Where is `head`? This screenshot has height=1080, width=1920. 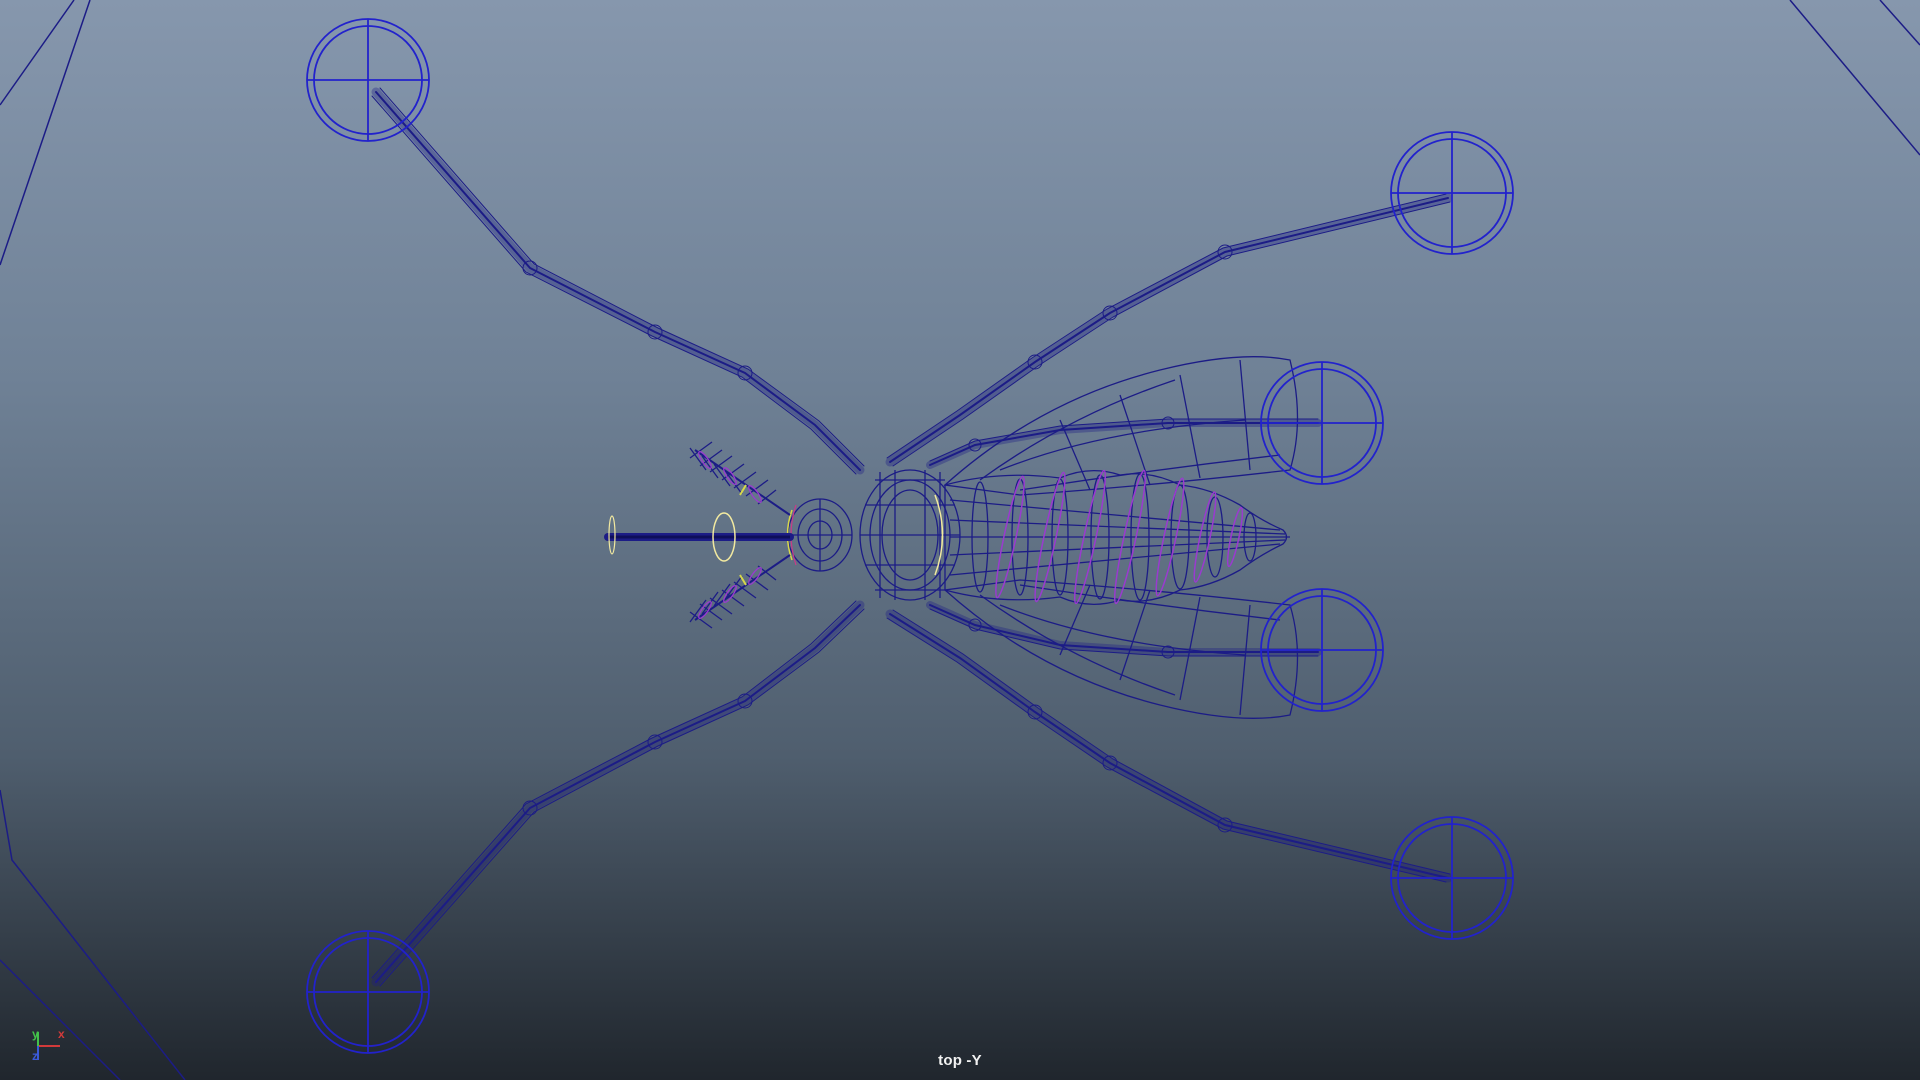 head is located at coordinates (819, 535).